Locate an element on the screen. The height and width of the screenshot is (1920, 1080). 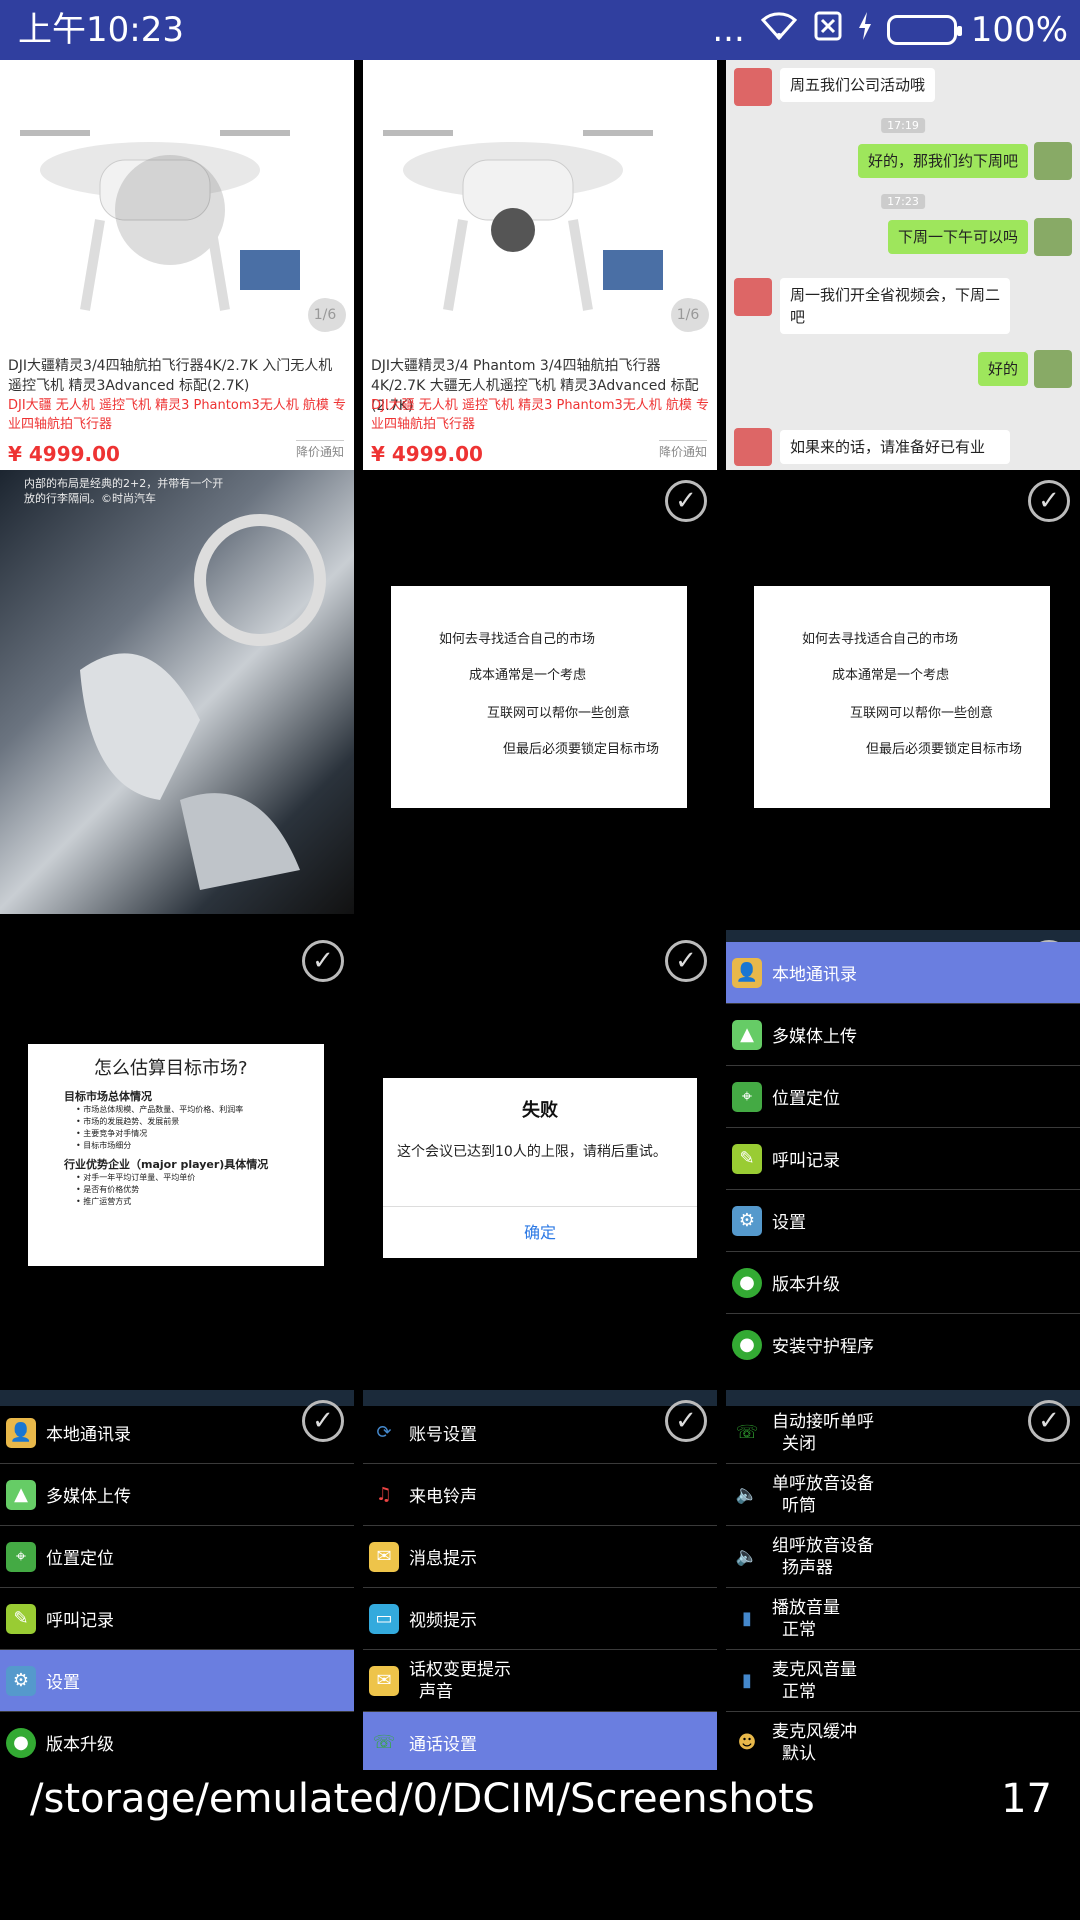
call-log-icon: ✎ is located at coordinates (21, 1618).